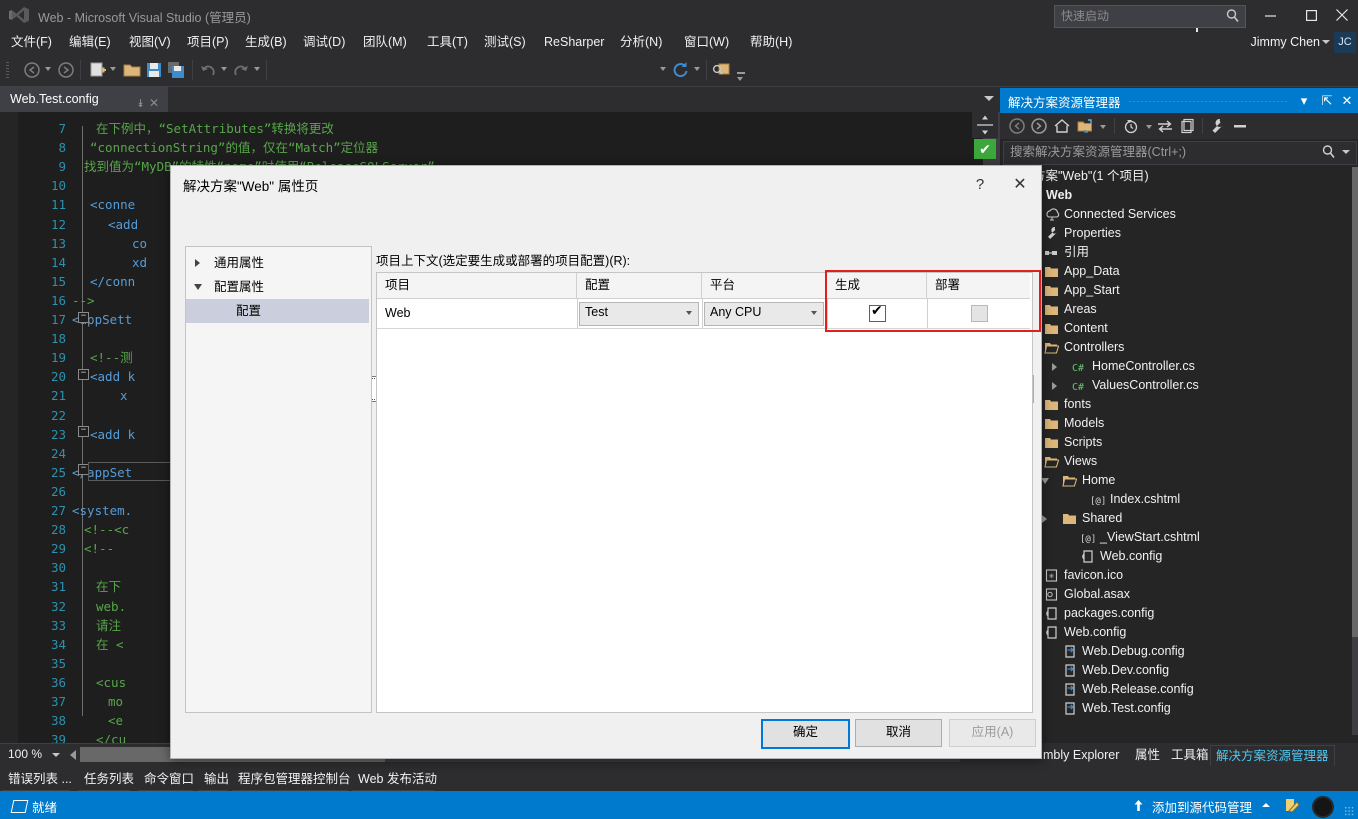 The width and height of the screenshot is (1358, 819). I want to click on pin-icon: ⇱, so click(1327, 101).